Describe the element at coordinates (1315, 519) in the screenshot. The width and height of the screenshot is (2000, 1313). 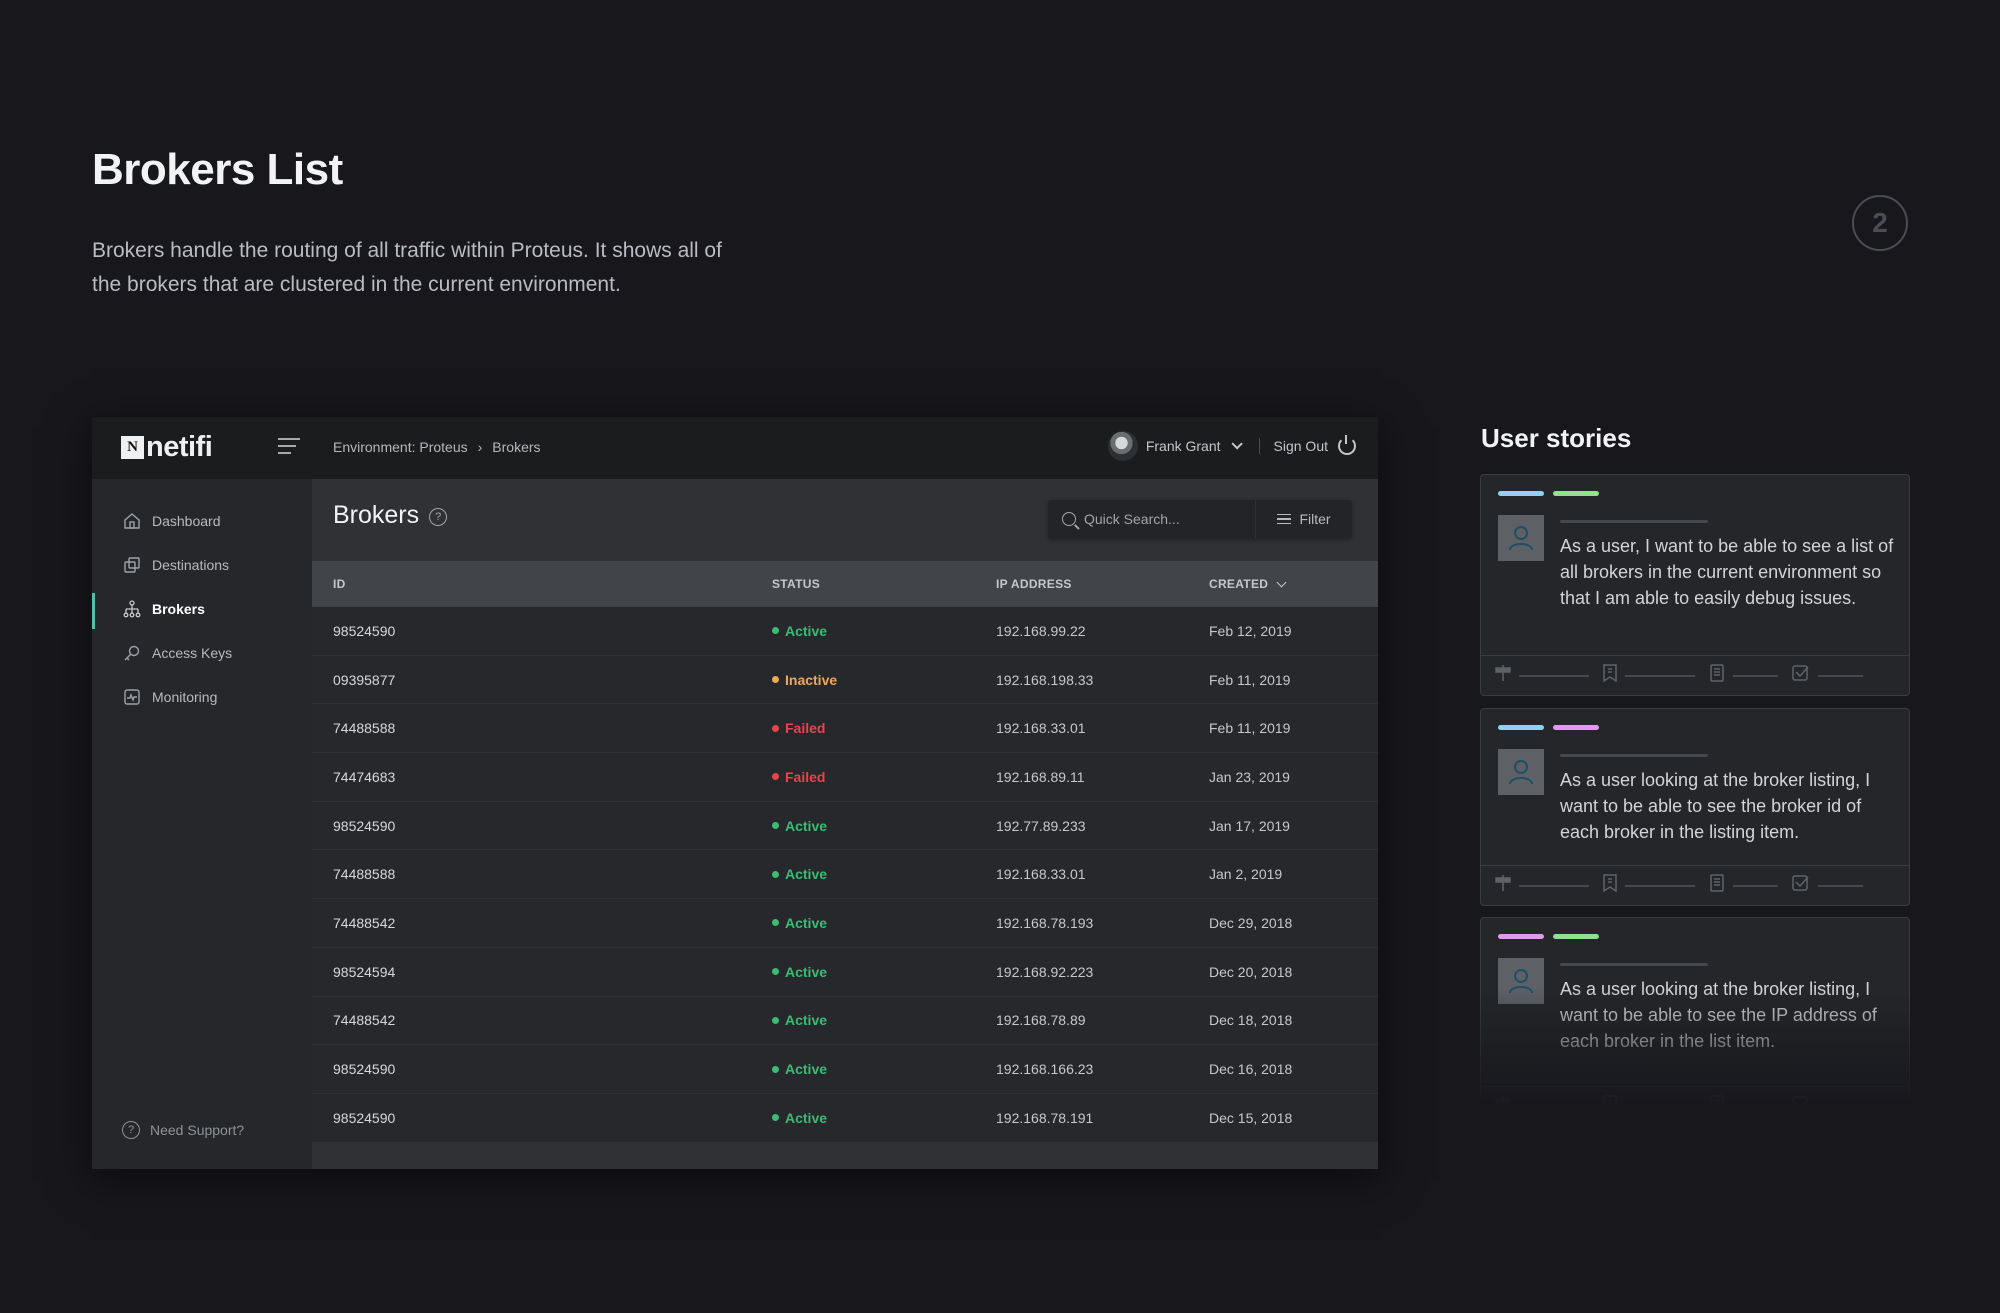
I see `filter-label: Filter` at that location.